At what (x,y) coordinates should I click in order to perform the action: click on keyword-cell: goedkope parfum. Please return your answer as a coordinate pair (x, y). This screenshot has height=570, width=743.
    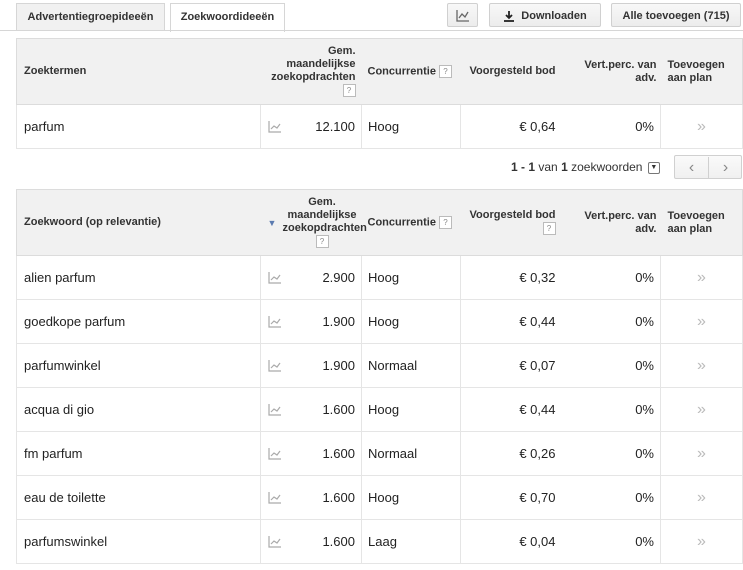
    Looking at the image, I should click on (138, 321).